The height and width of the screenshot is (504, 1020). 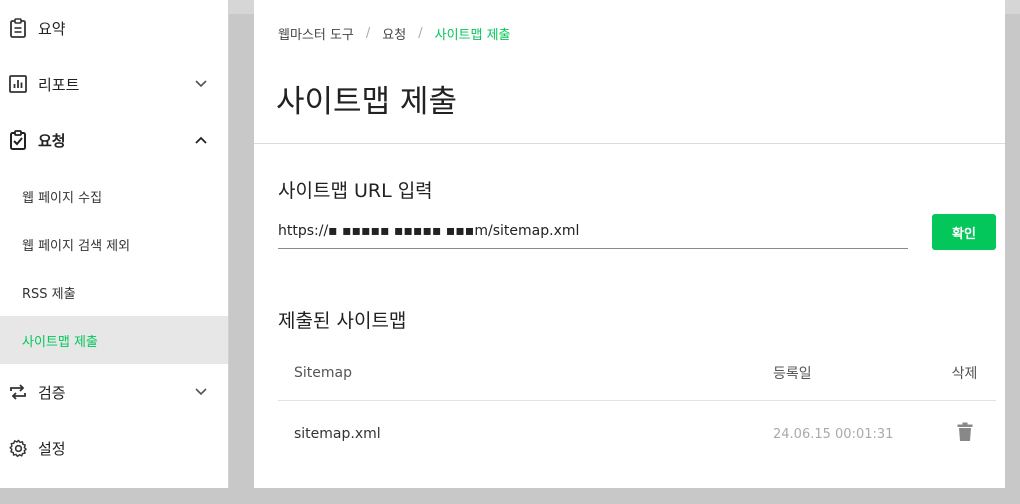 I want to click on date-cell: 24.06.15 00:01:31, so click(x=833, y=434).